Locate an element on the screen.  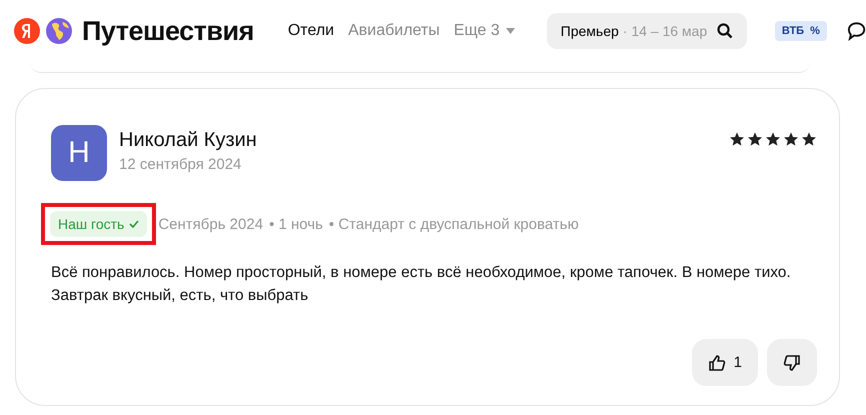
thumbs-up-icon is located at coordinates (717, 363).